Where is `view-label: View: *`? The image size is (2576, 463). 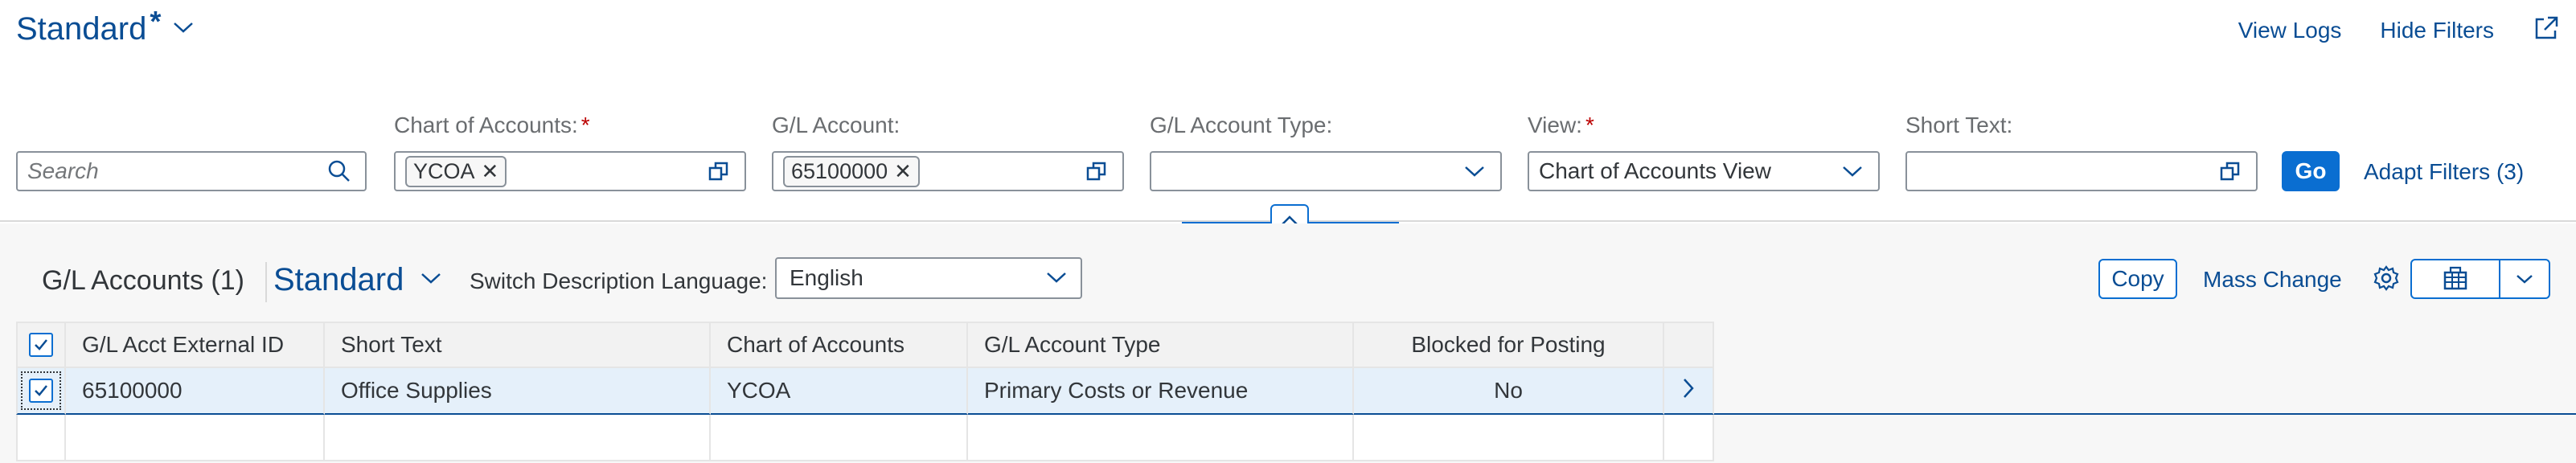 view-label: View: * is located at coordinates (1561, 125).